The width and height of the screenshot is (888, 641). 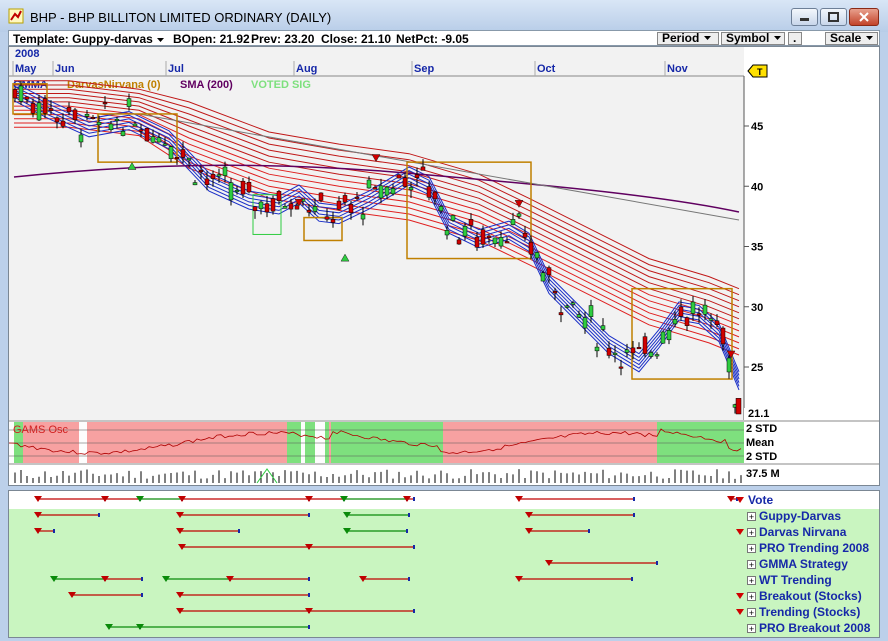 I want to click on marker-label: T, so click(x=760, y=72).